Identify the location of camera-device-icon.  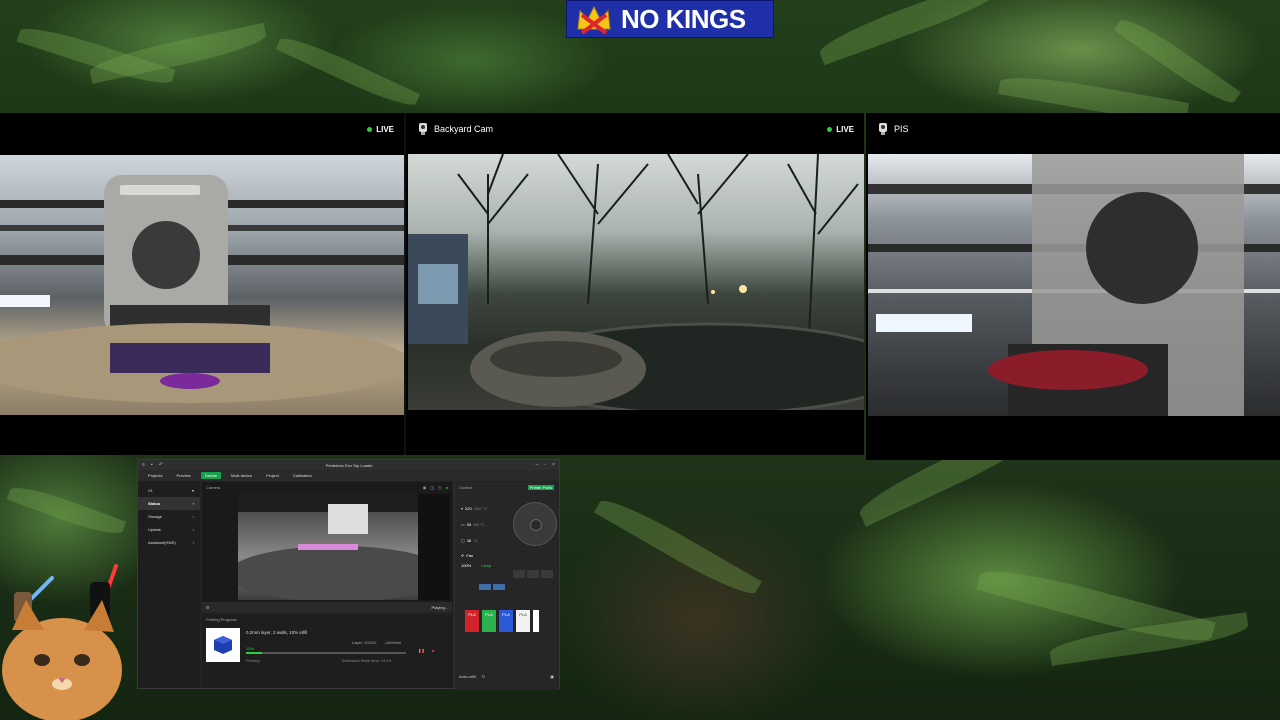
(883, 129).